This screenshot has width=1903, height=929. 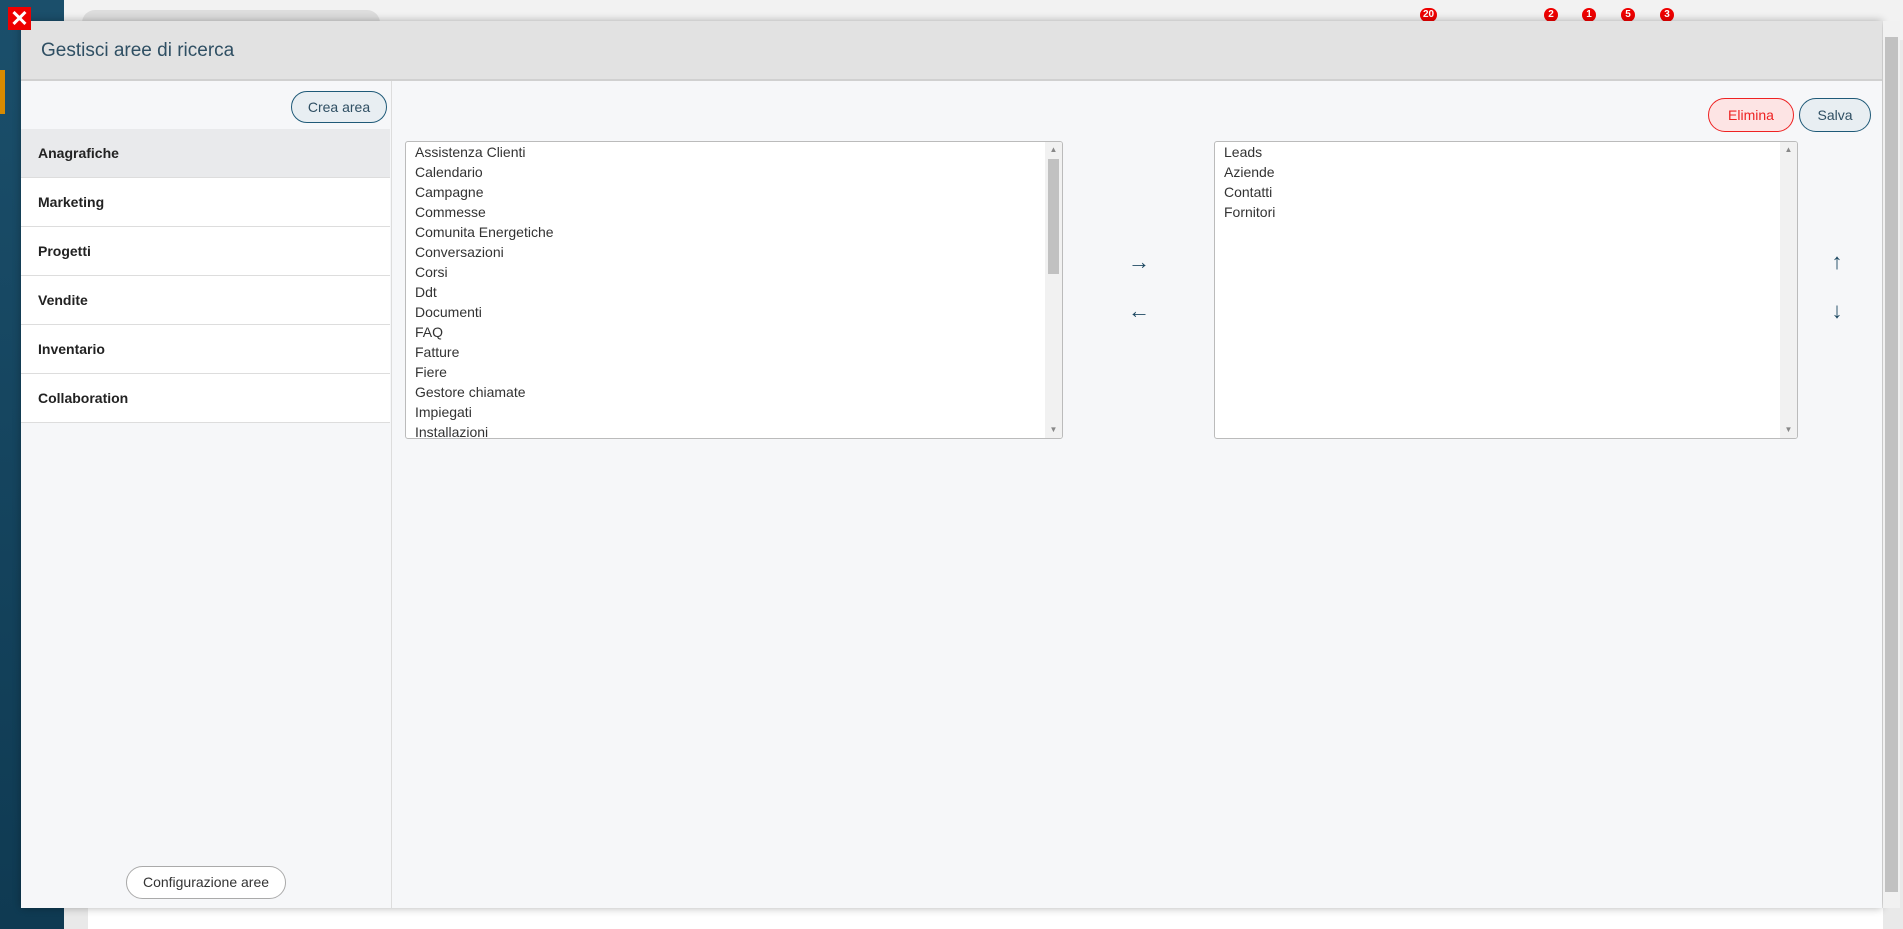 What do you see at coordinates (19, 18) in the screenshot?
I see `close-icon: ✕` at bounding box center [19, 18].